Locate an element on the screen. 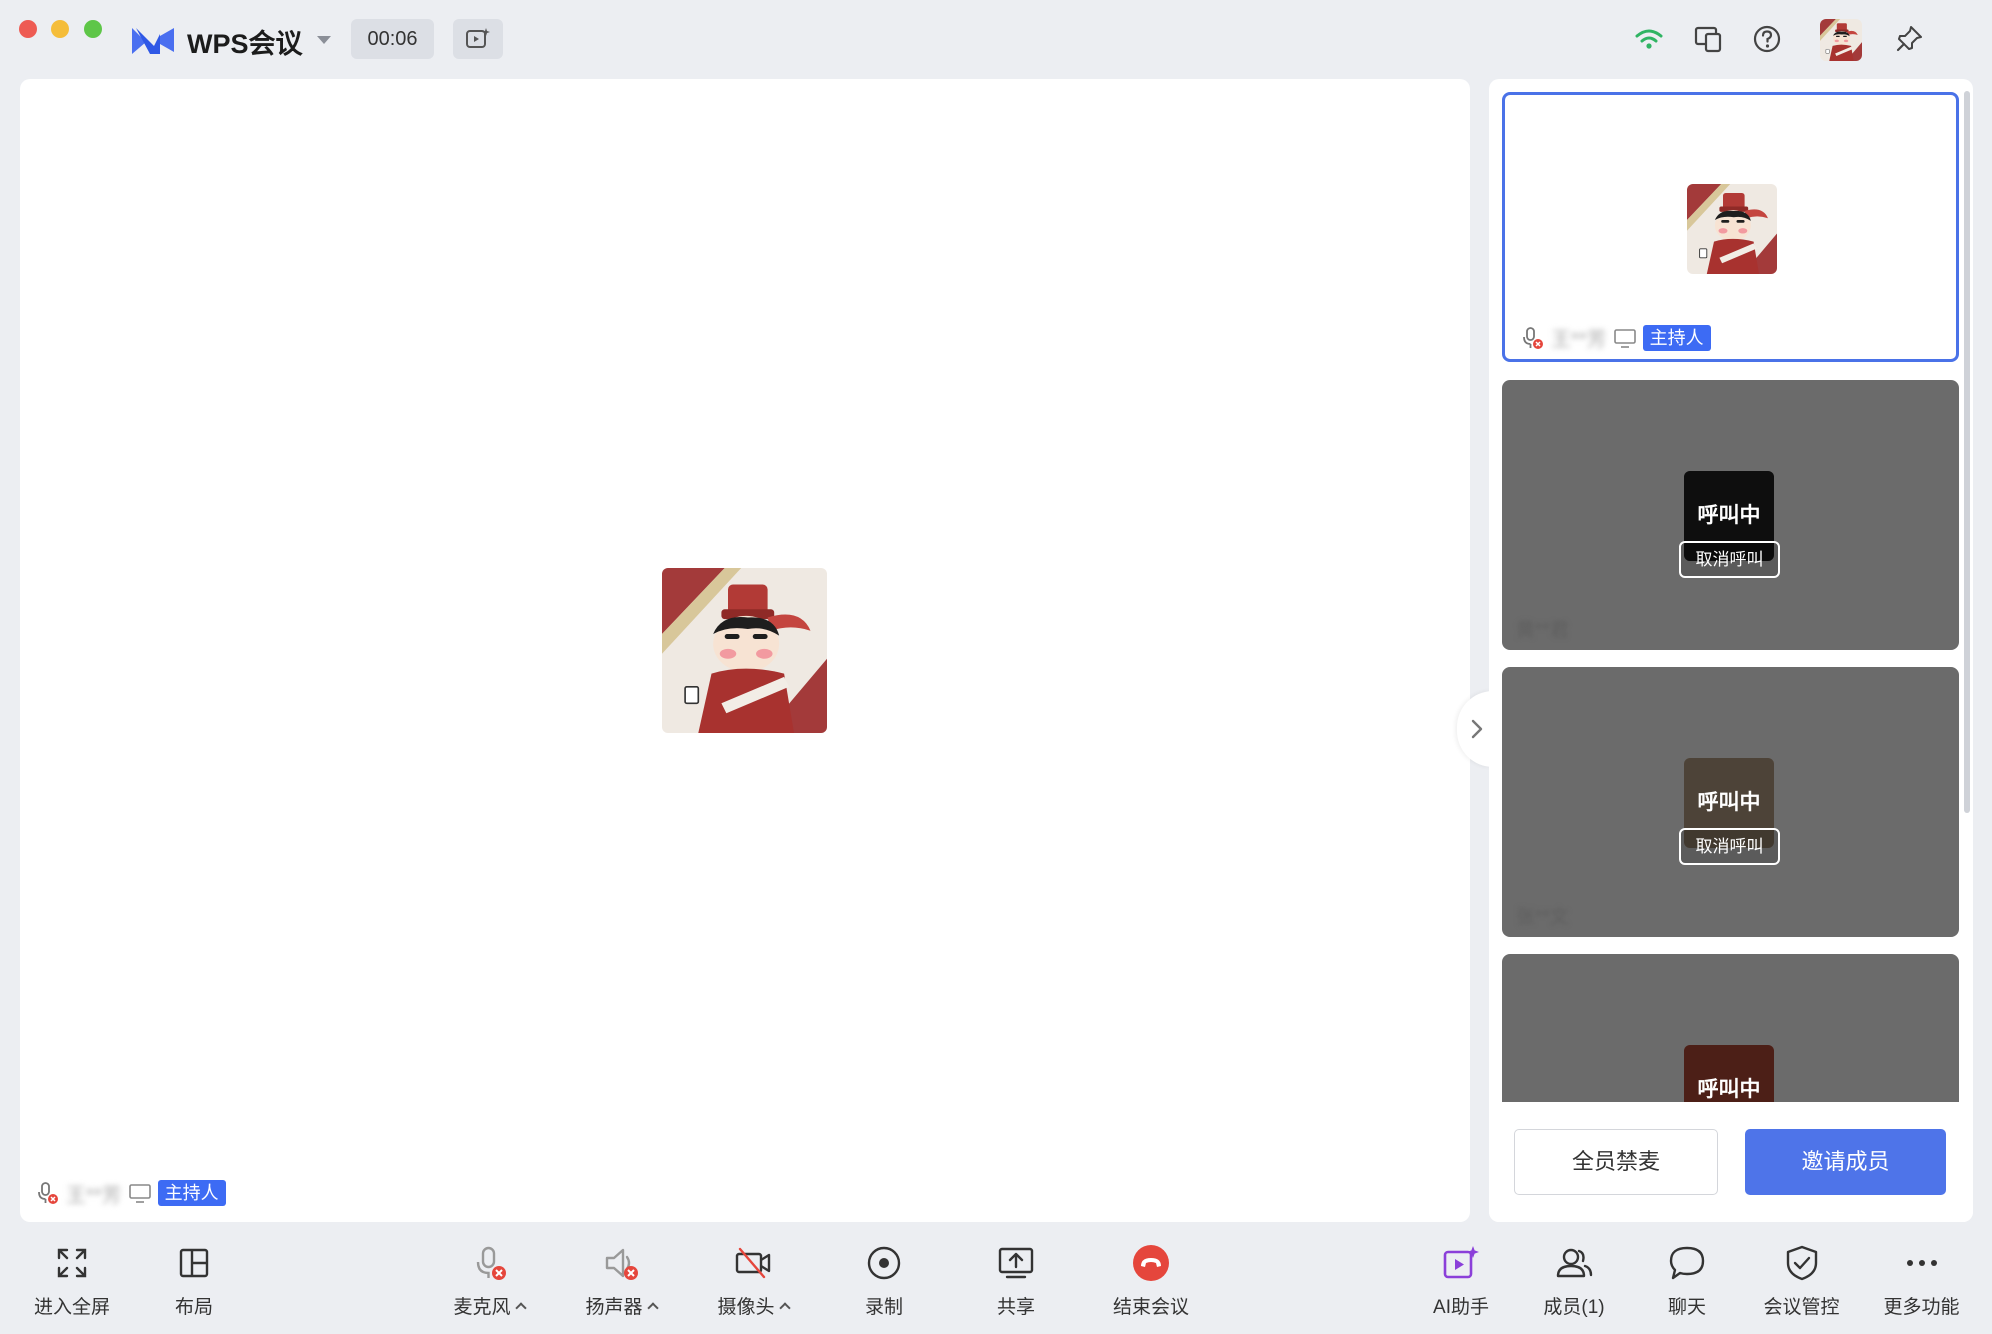 This screenshot has width=1992, height=1334. shield-check-icon is located at coordinates (1801, 1263).